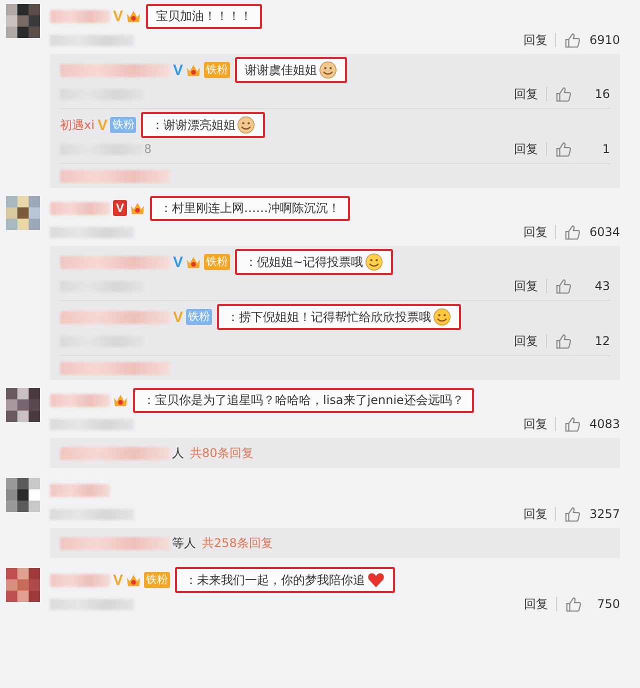  Describe the element at coordinates (604, 514) in the screenshot. I see `like-count: 3257` at that location.